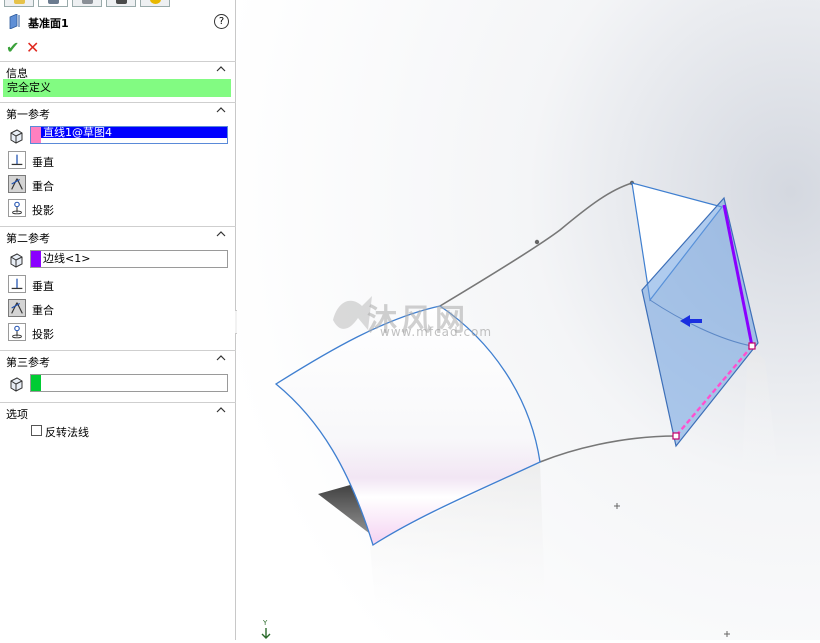 This screenshot has height=643, width=820. I want to click on dimxpert-icon, so click(121, 2).